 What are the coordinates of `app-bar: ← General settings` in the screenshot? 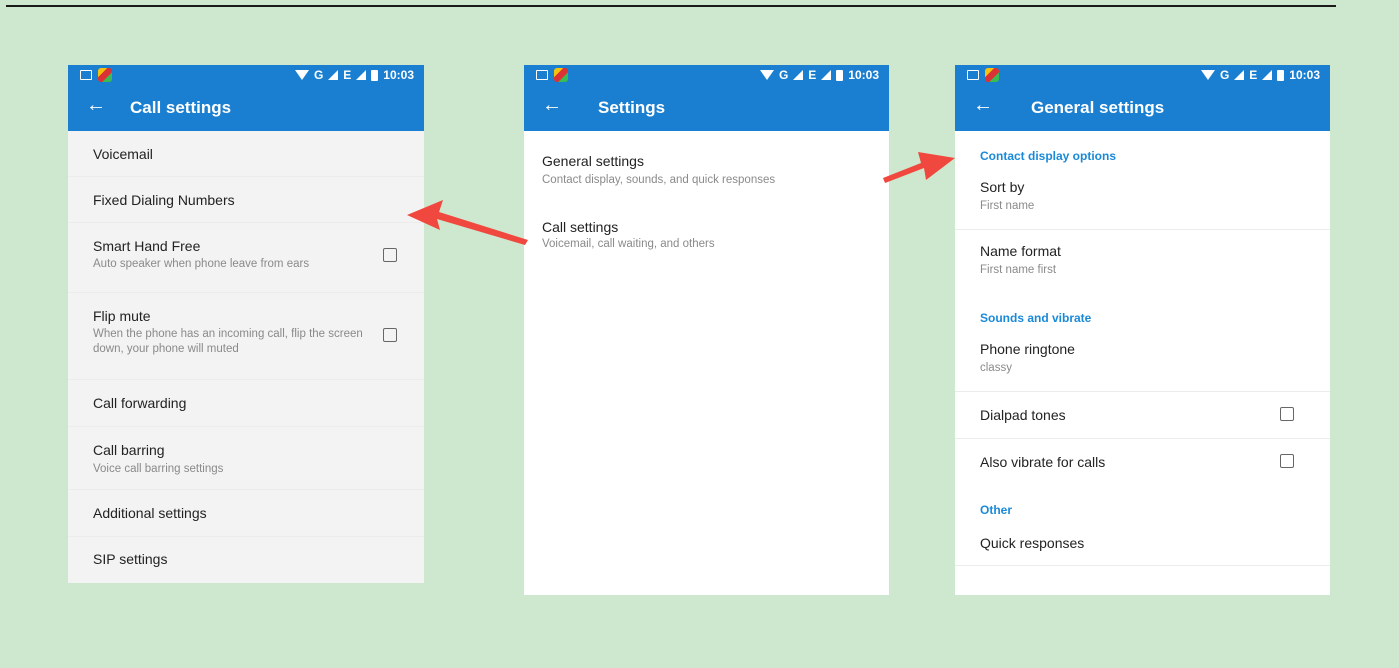 It's located at (1142, 108).